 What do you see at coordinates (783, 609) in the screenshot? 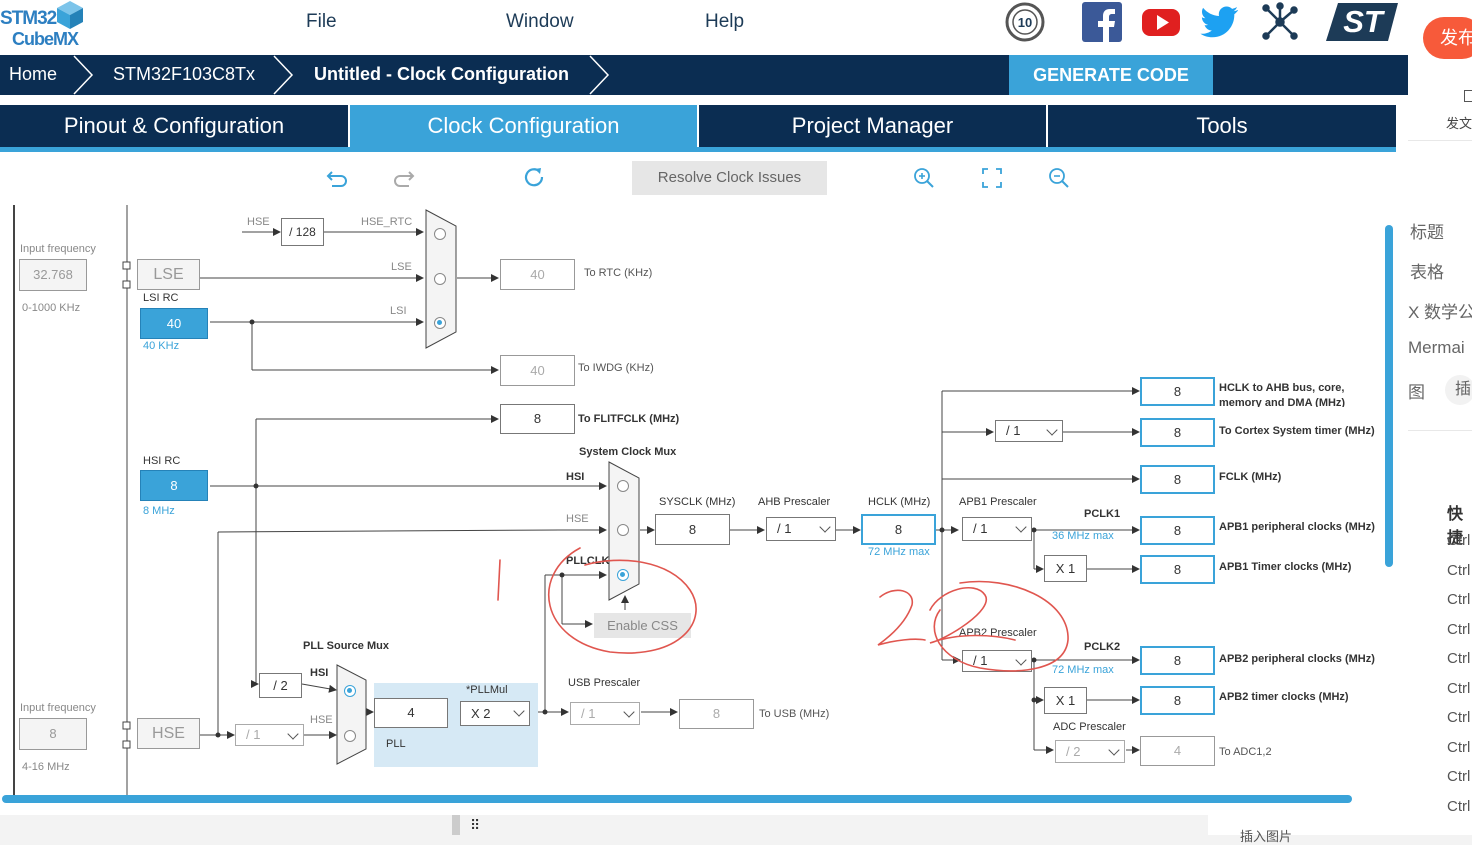
I see `handwritten-annotation-strokes` at bounding box center [783, 609].